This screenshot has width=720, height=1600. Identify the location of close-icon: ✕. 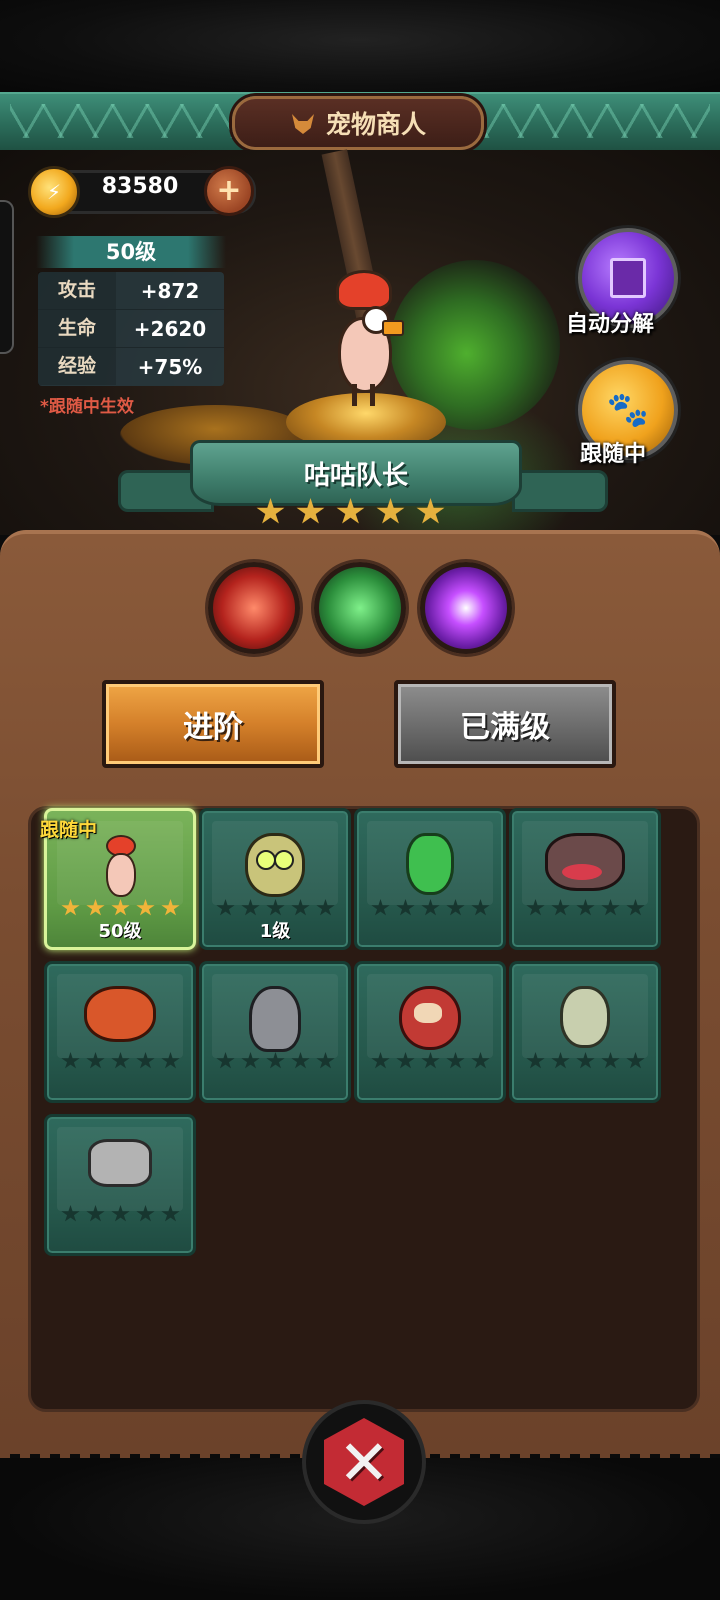
(364, 1462).